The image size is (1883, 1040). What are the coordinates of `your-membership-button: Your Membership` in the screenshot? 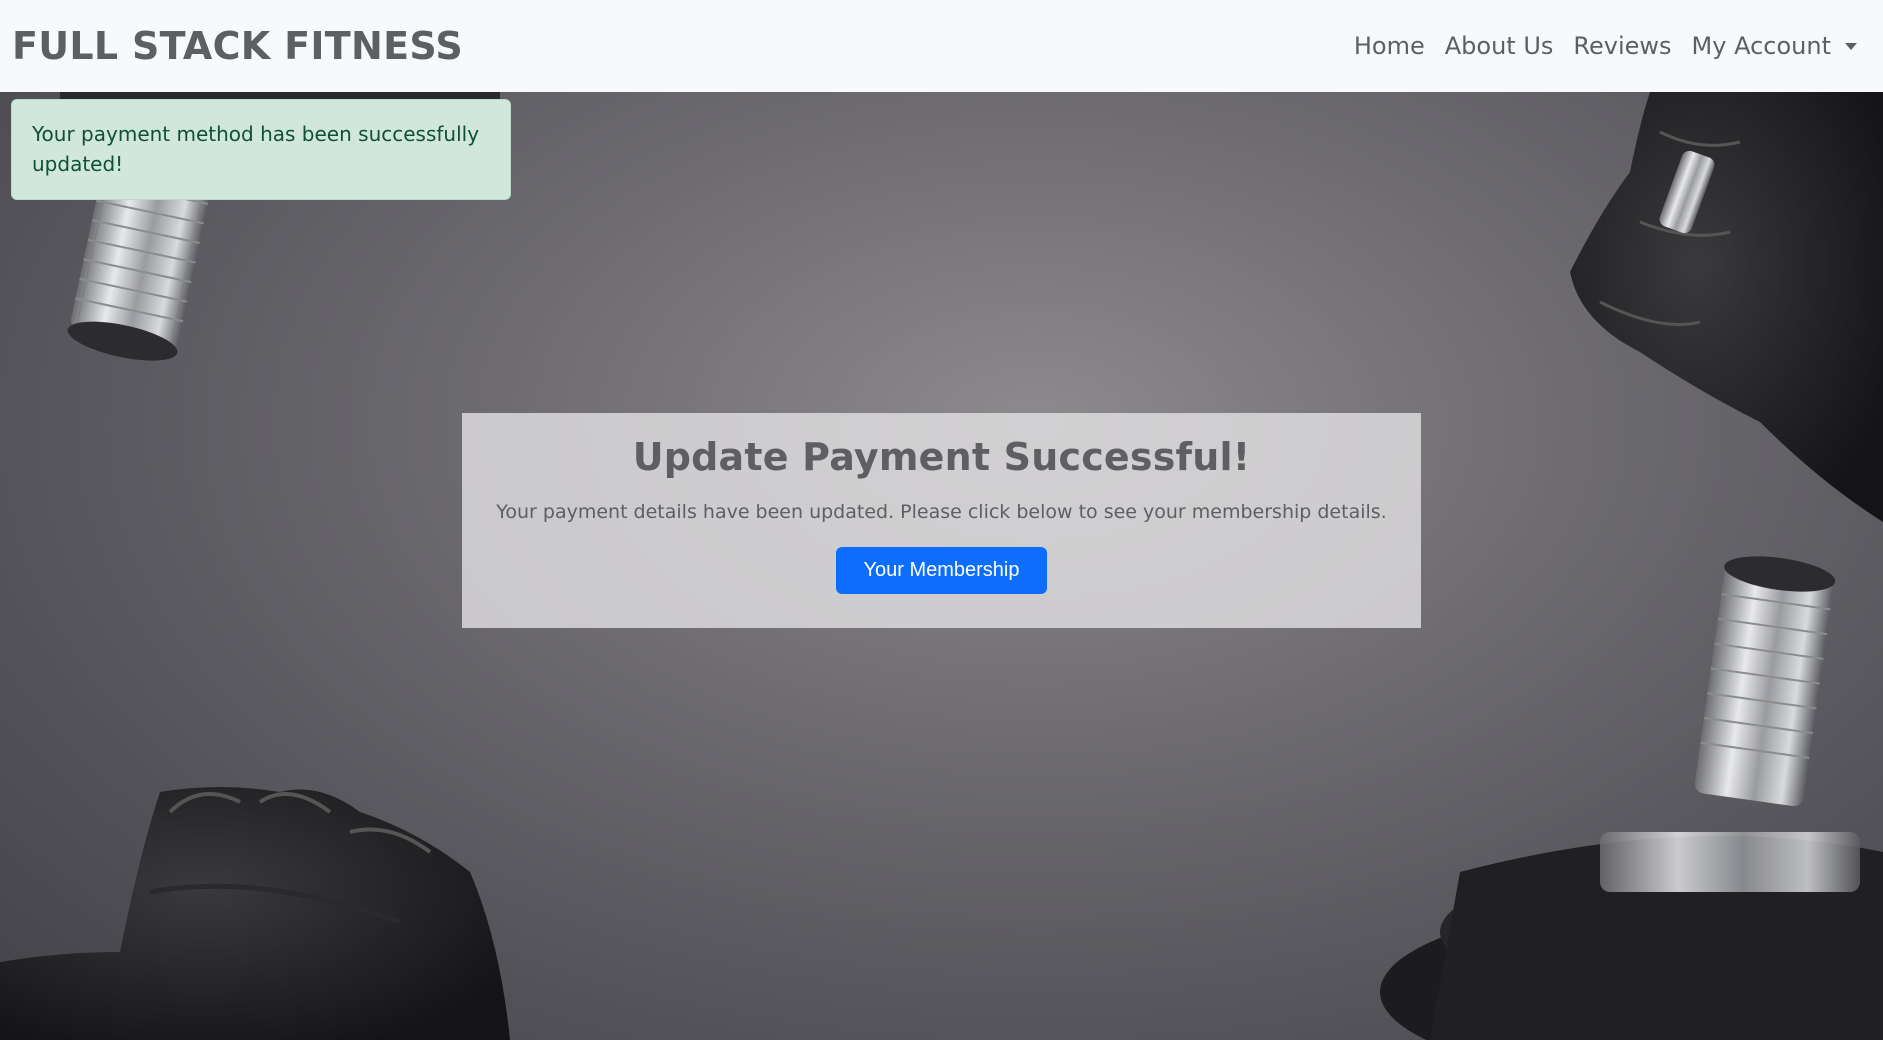 It's located at (941, 570).